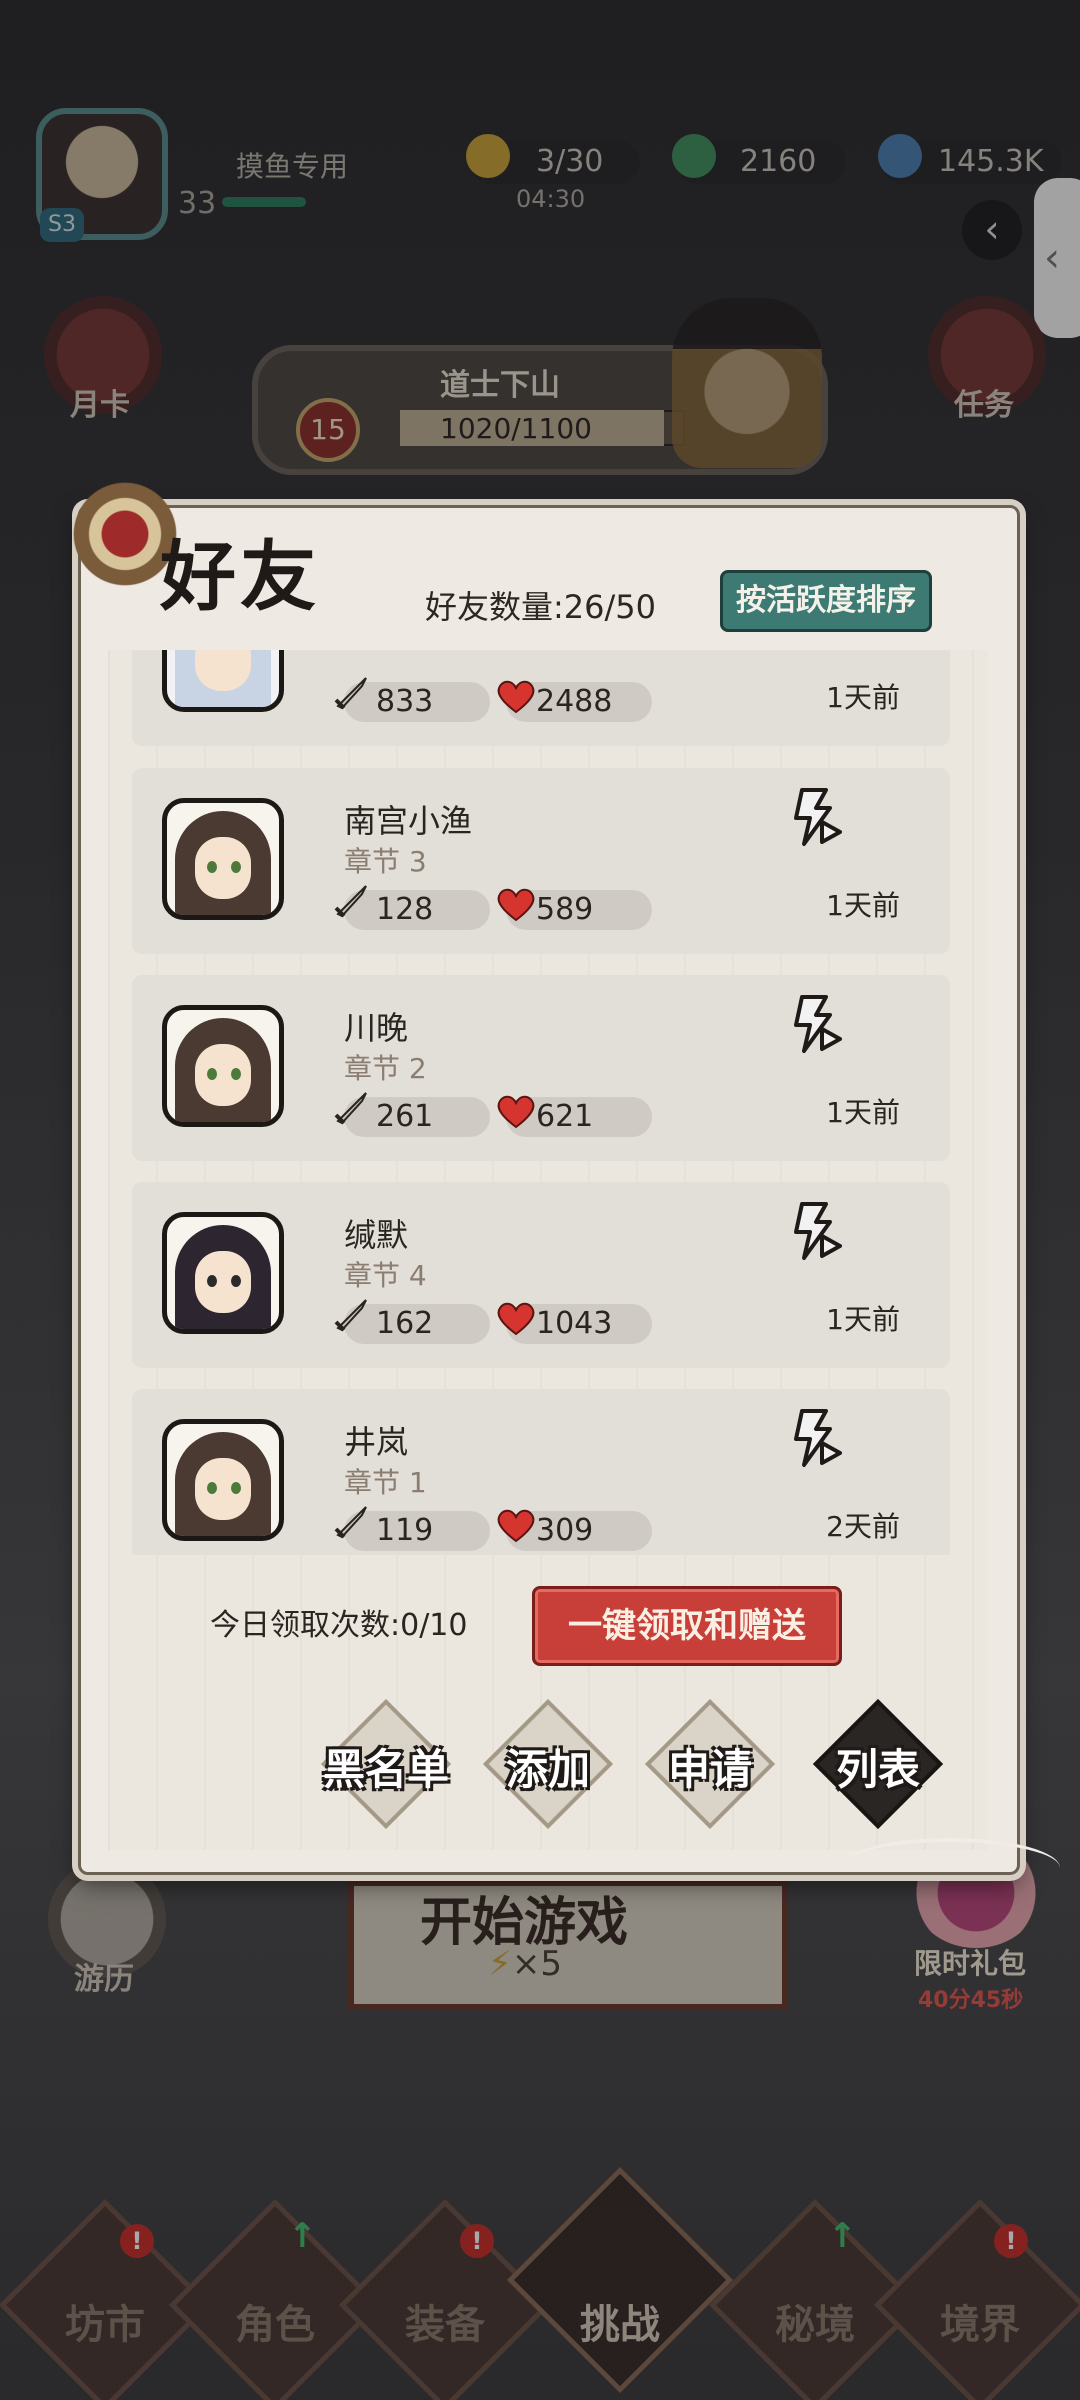  Describe the element at coordinates (574, 701) in the screenshot. I see `hp-value: 2488` at that location.